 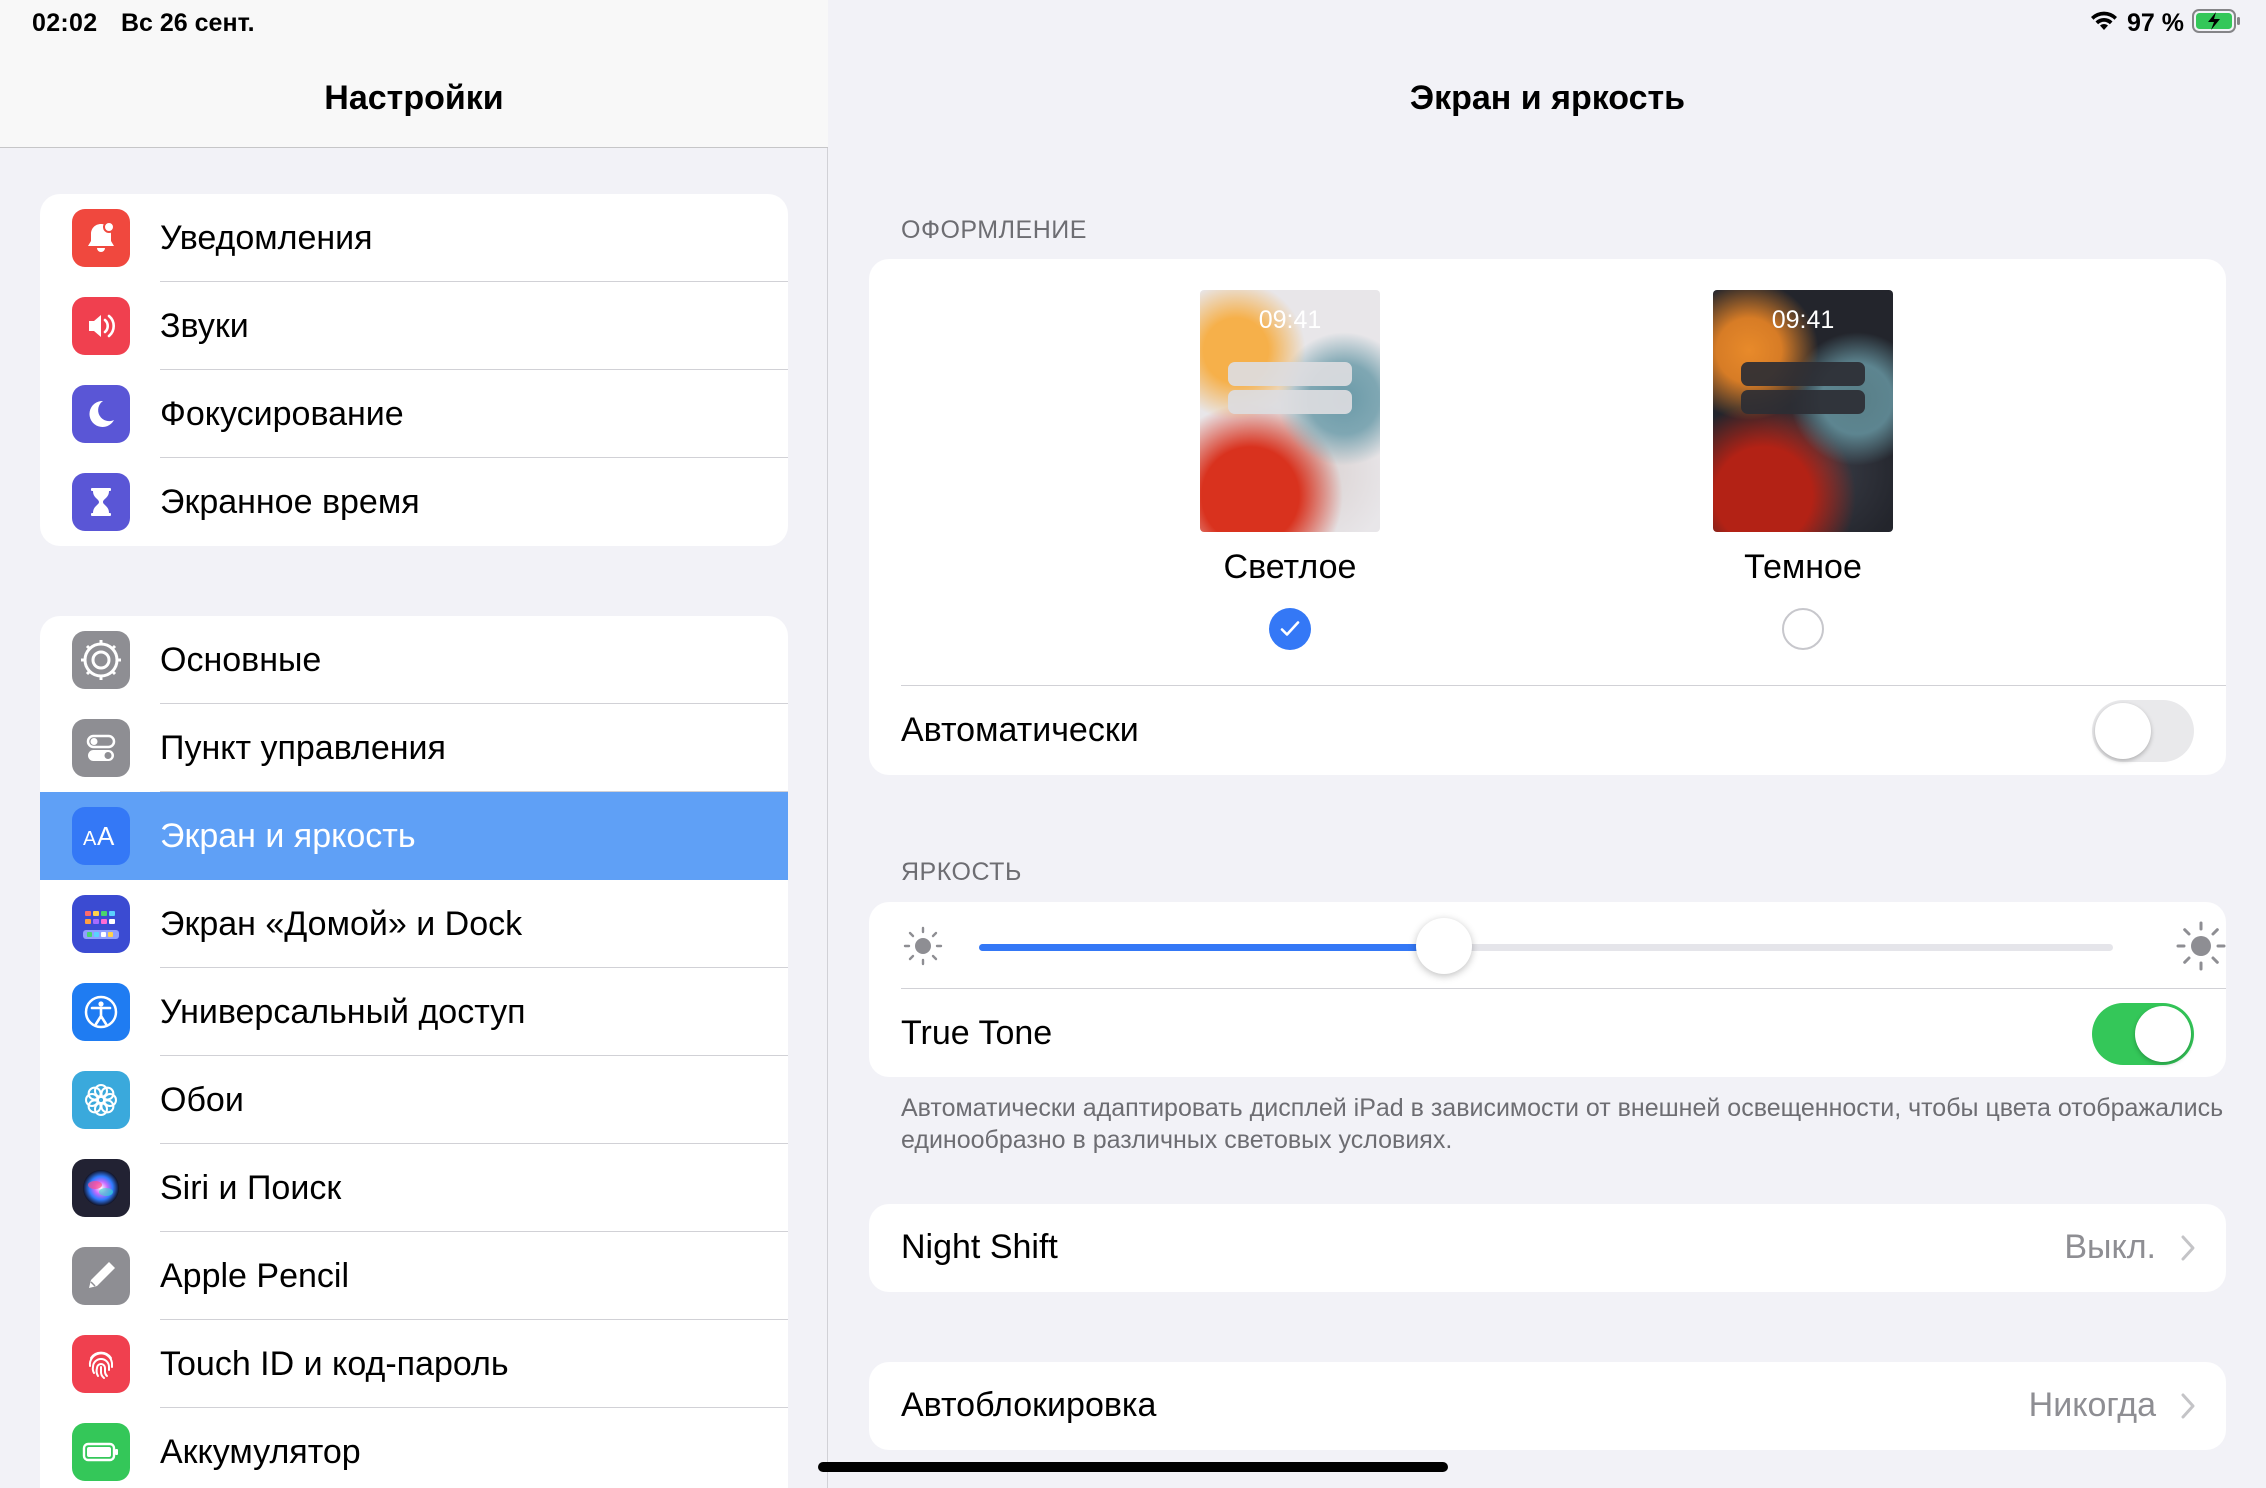 I want to click on text-size-icon: A A, so click(x=101, y=836).